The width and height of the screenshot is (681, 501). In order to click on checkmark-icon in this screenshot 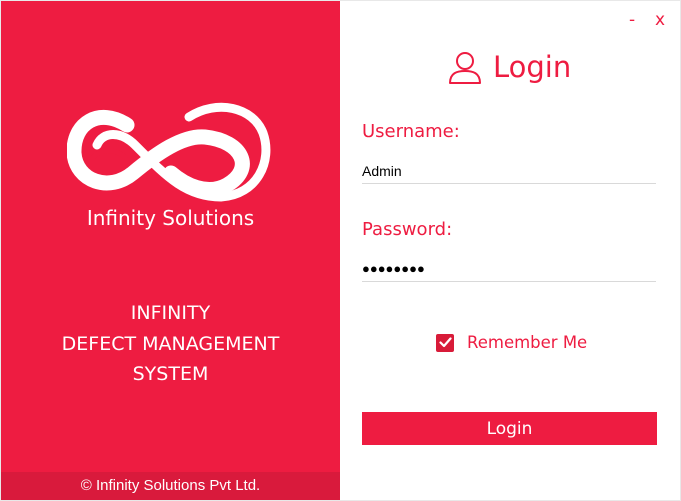, I will do `click(445, 342)`.